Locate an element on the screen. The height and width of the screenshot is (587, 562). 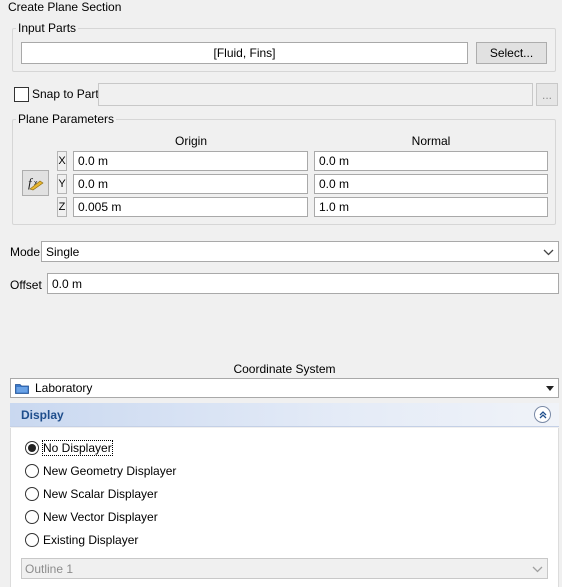
existing-displayer-value: Outline 1 is located at coordinates (49, 568).